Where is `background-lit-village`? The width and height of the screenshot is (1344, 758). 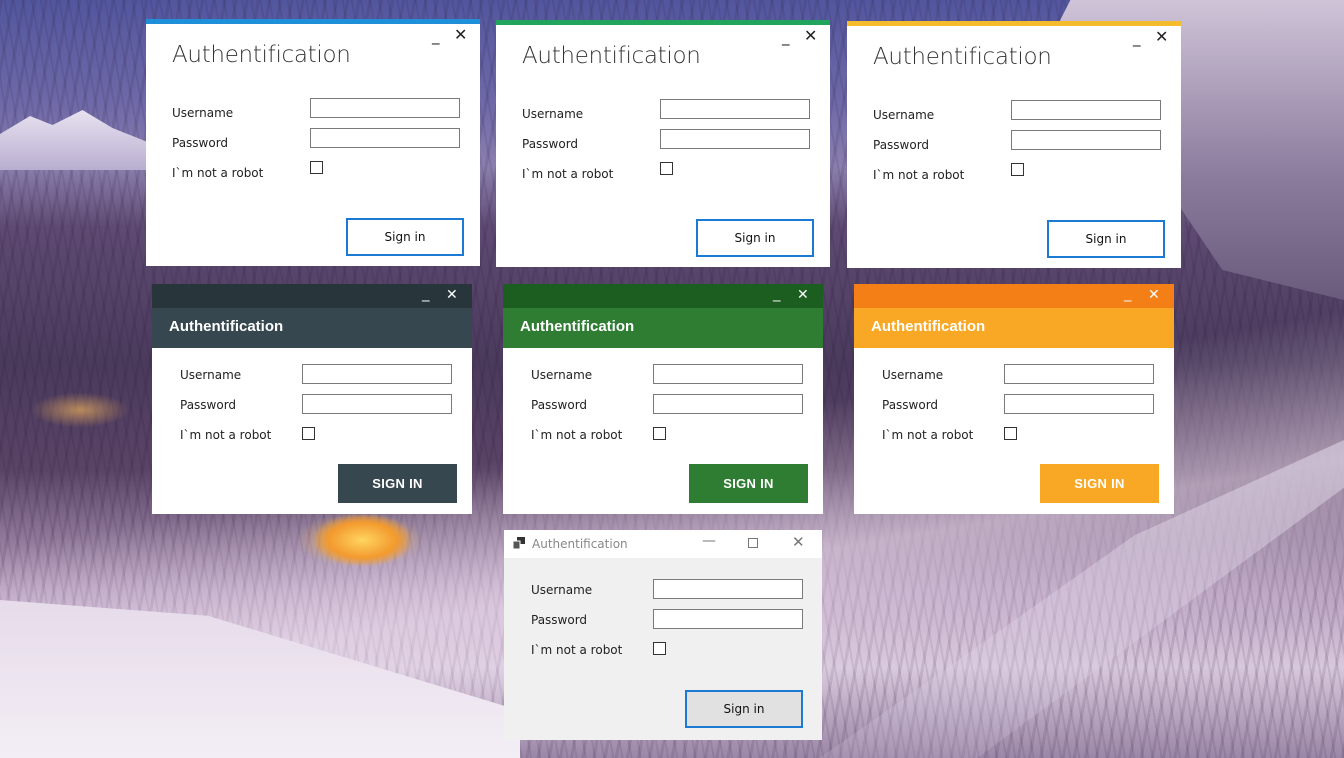 background-lit-village is located at coordinates (362, 540).